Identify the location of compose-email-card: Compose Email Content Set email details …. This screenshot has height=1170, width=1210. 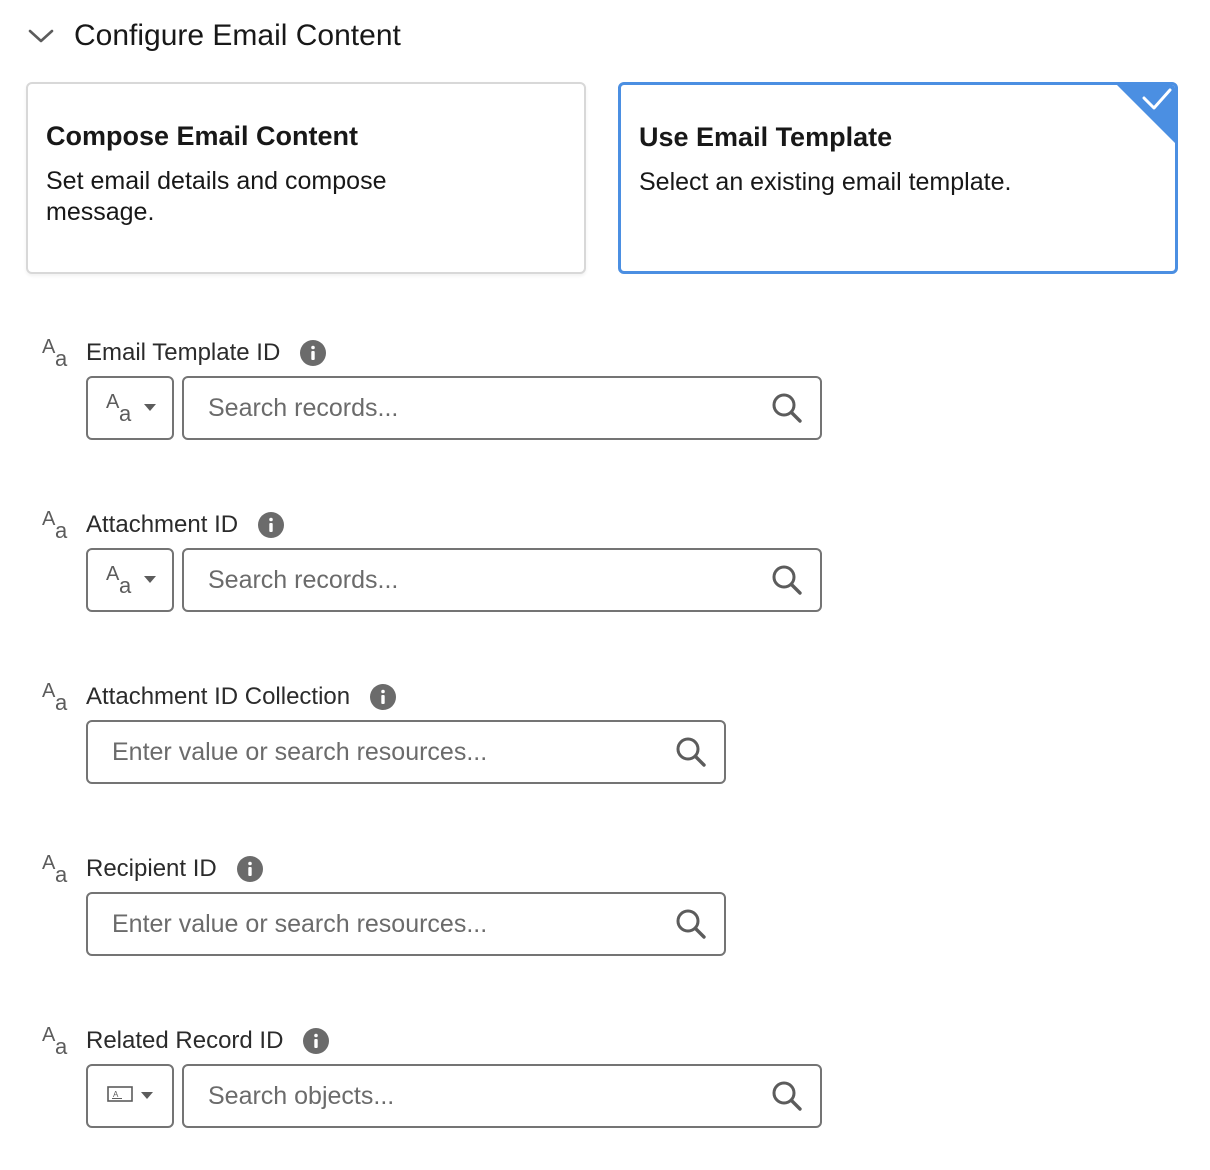
(306, 178).